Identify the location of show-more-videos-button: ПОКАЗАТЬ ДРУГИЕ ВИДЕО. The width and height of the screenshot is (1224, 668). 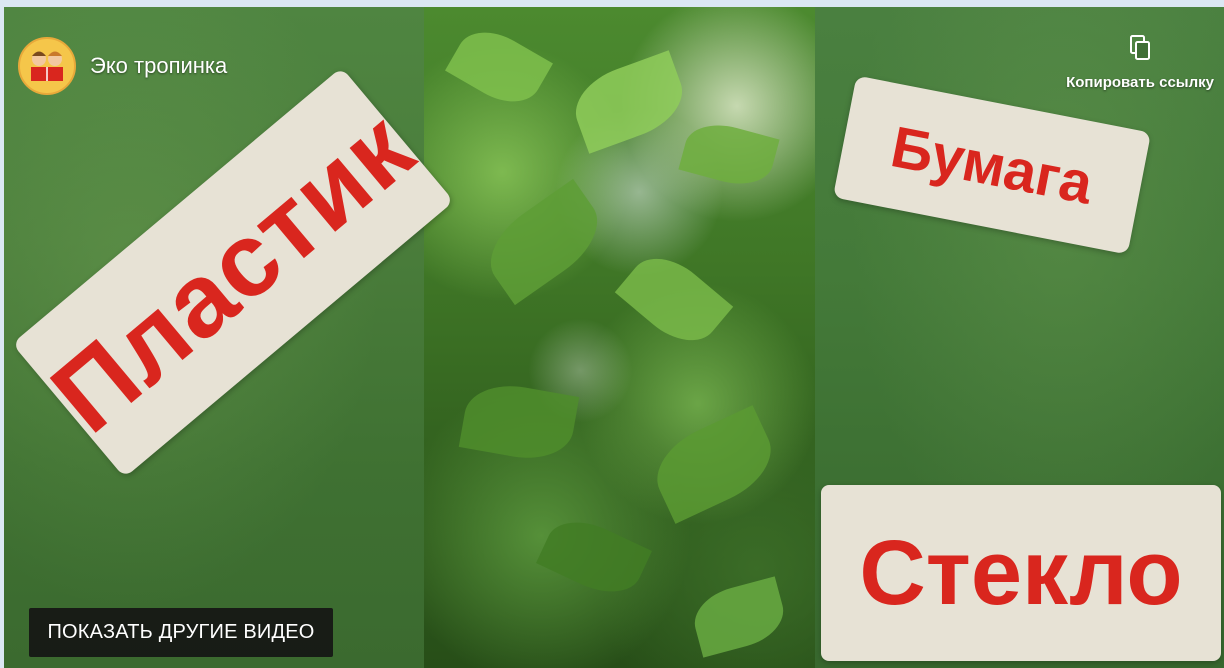
(181, 632).